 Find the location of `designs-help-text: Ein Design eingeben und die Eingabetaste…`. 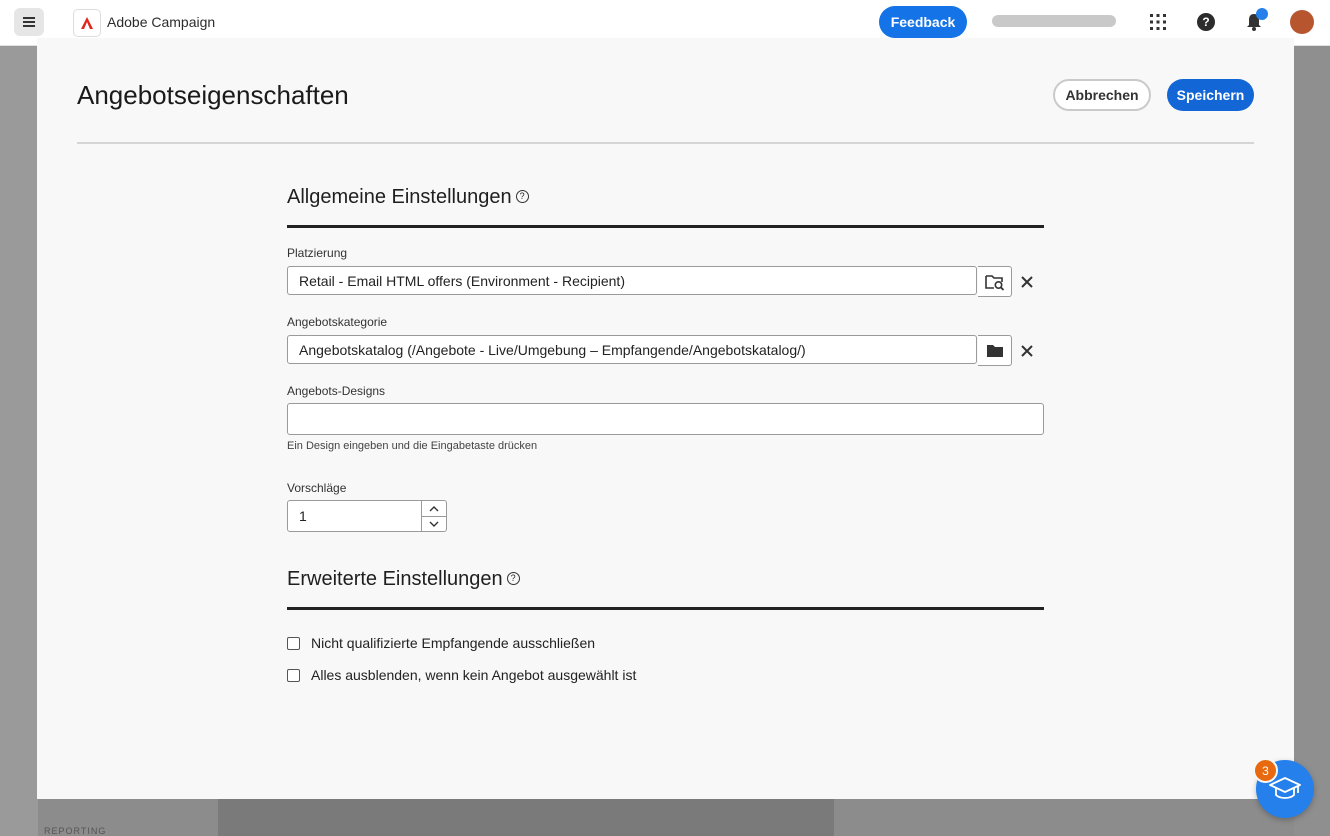

designs-help-text: Ein Design eingeben und die Eingabetaste… is located at coordinates (412, 446).